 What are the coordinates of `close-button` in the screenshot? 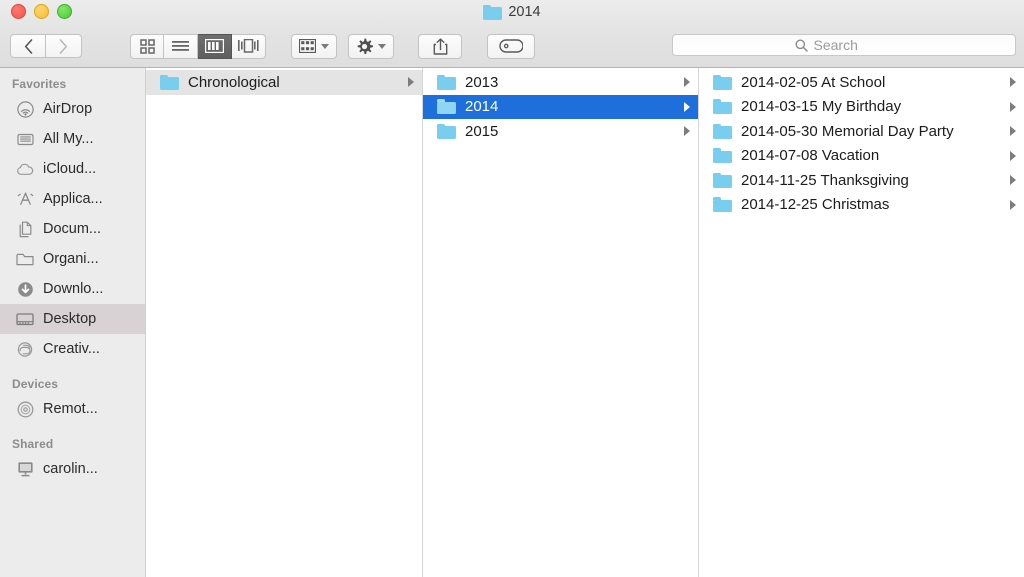 It's located at (18, 11).